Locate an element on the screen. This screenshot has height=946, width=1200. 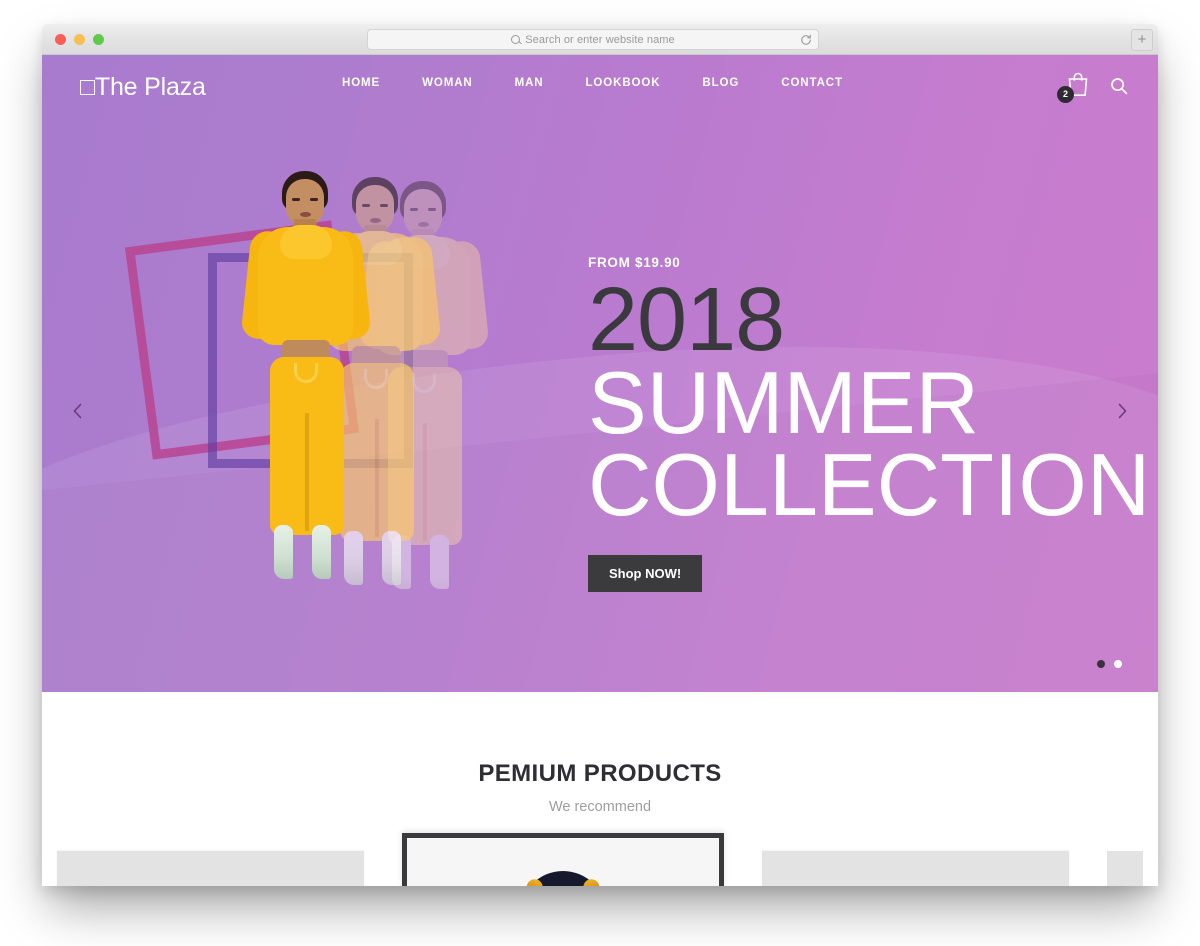
header-actions: 2 is located at coordinates (1092, 87).